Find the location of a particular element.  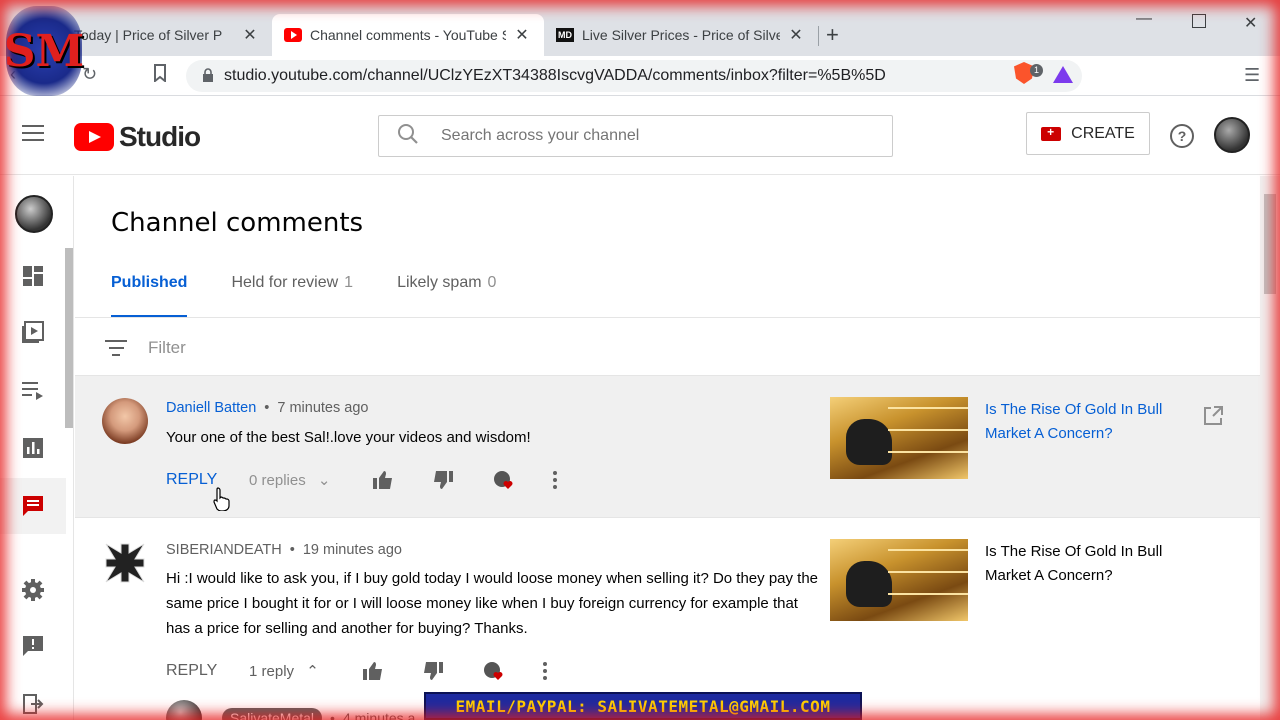

hamburger-menu-icon is located at coordinates (33, 133).